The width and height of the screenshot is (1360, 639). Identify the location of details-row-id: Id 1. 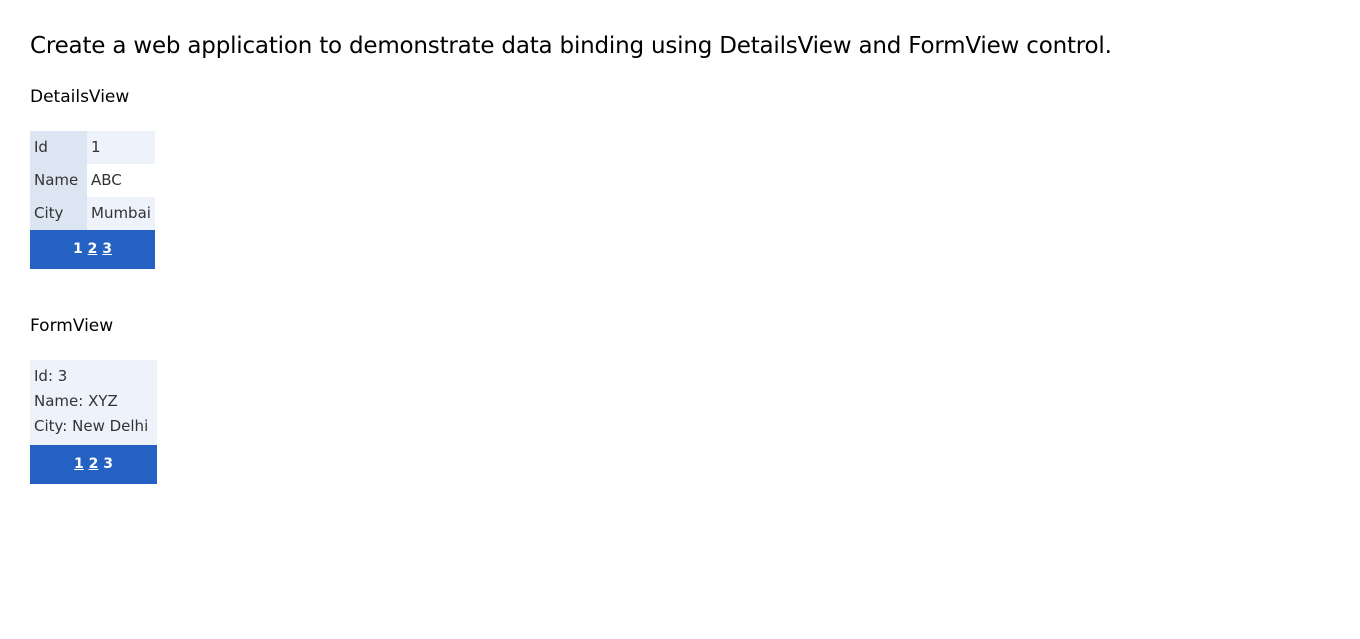
(92, 147).